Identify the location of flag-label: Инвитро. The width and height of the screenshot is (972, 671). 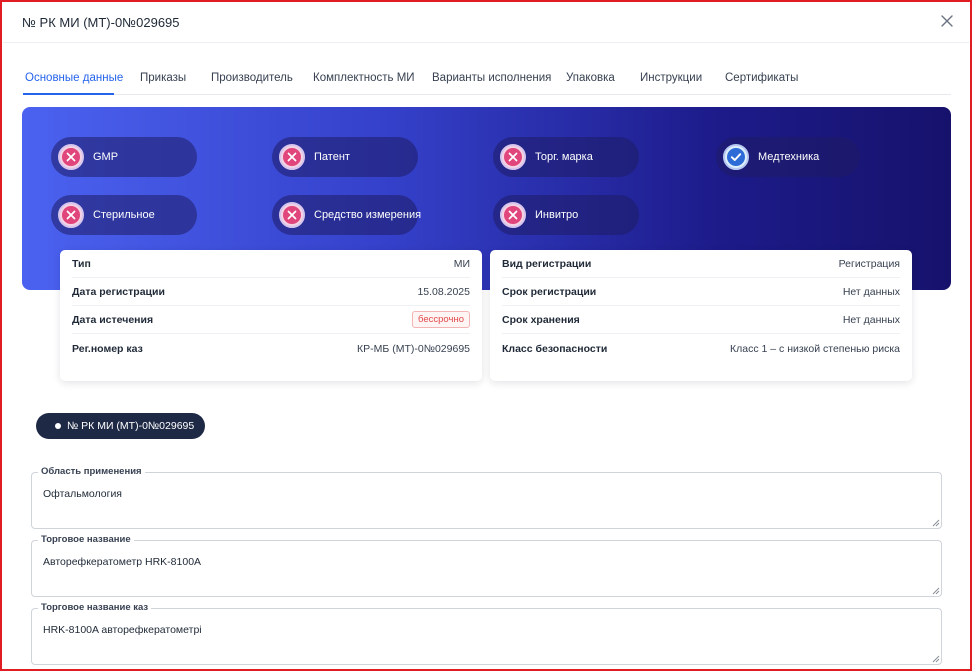
(557, 215).